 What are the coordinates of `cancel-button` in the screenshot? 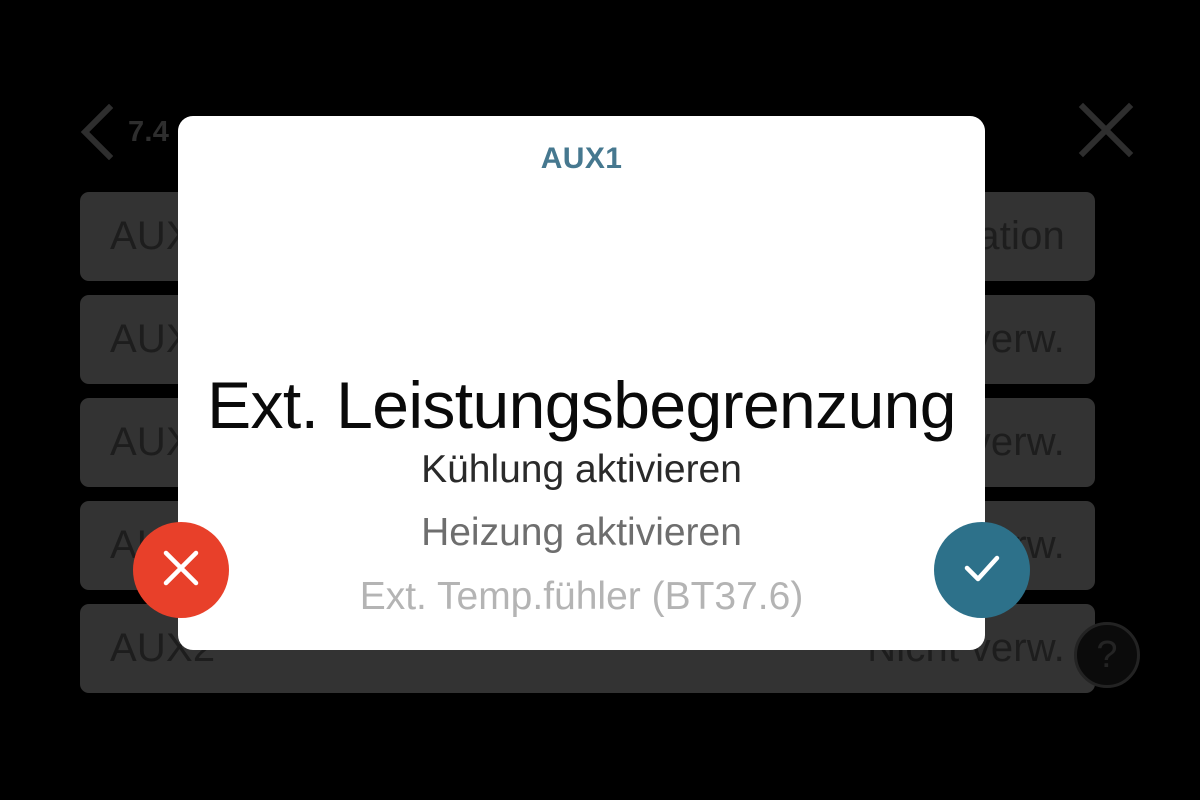 It's located at (181, 570).